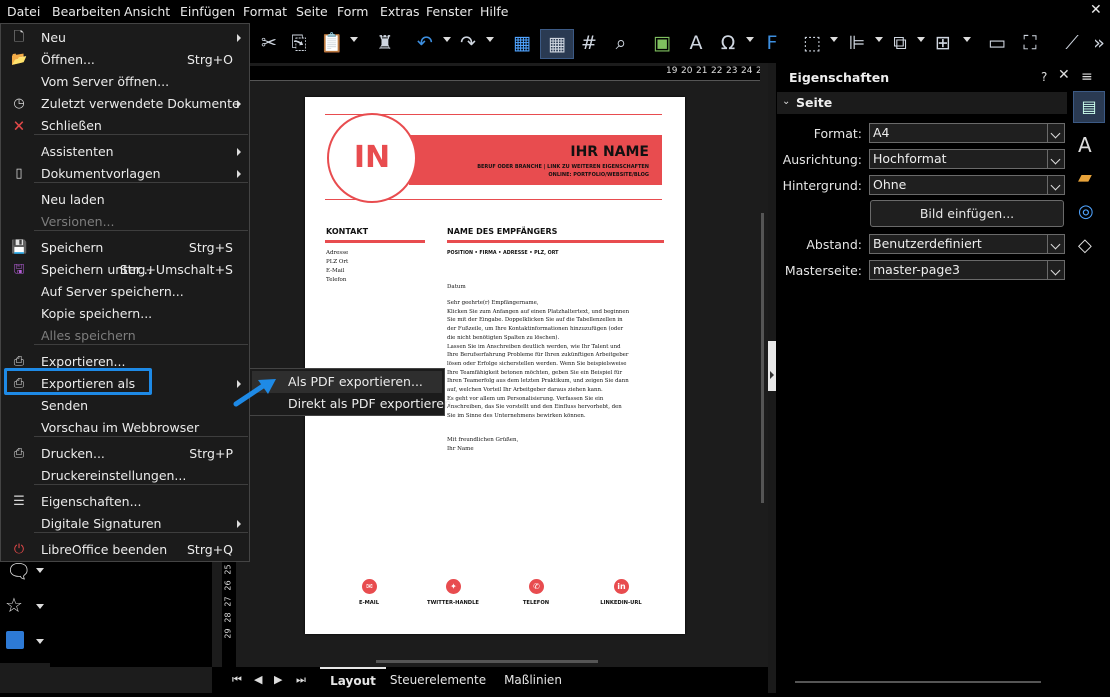  Describe the element at coordinates (207, 11) in the screenshot. I see `menu-einfügen: Einfügen` at that location.